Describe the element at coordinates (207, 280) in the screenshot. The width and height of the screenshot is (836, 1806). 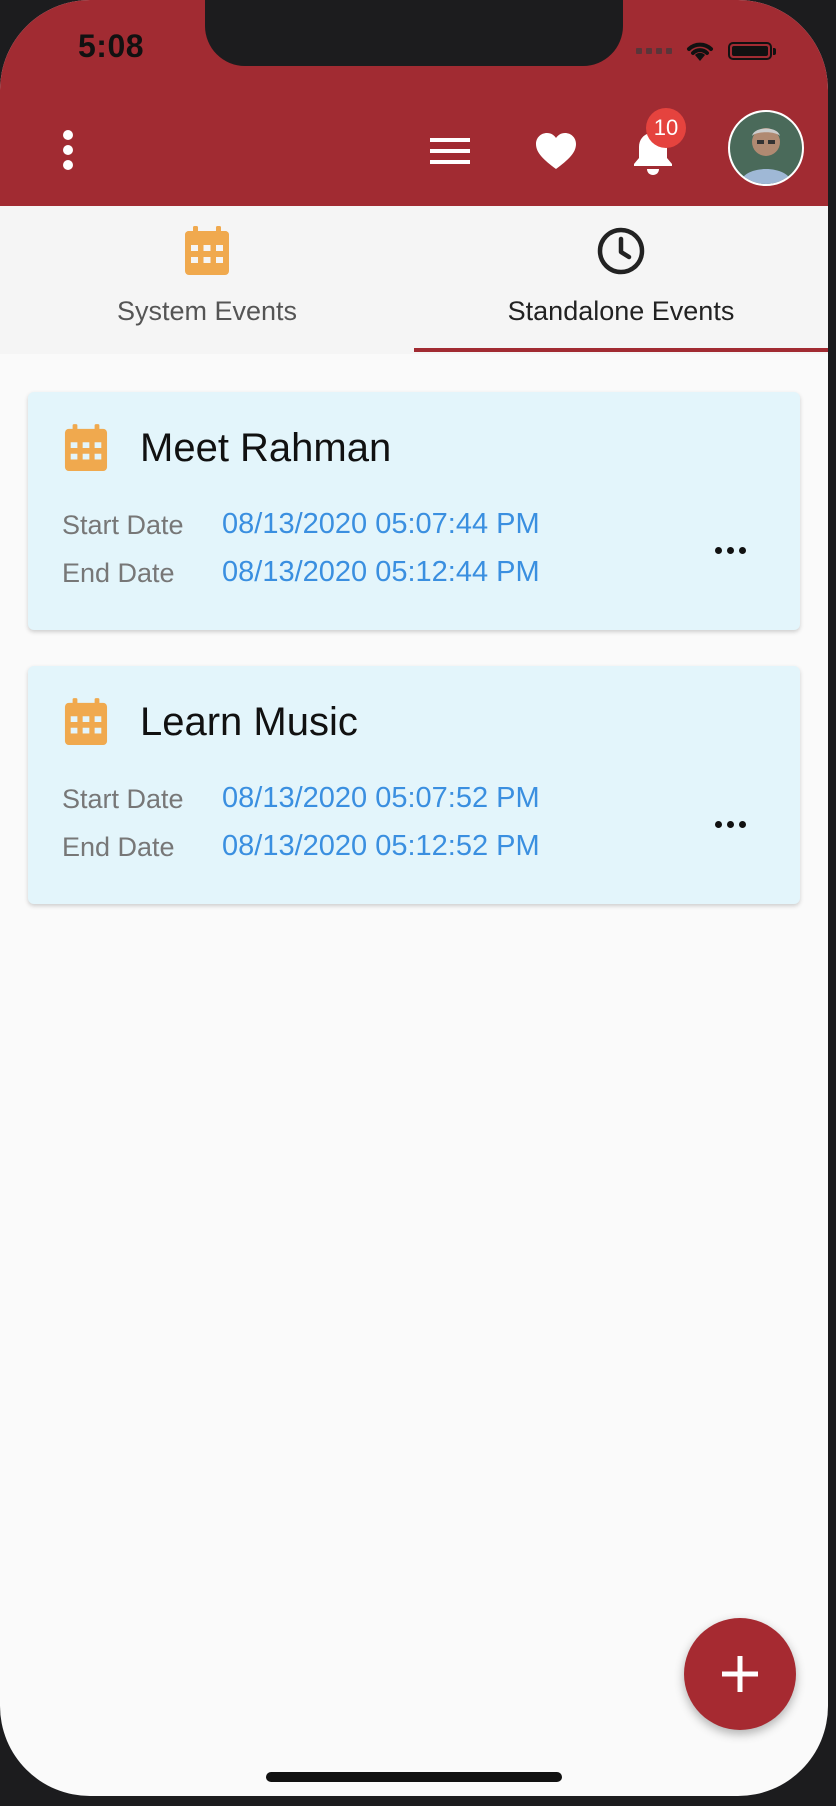
I see `tab-system-events: System Events` at that location.